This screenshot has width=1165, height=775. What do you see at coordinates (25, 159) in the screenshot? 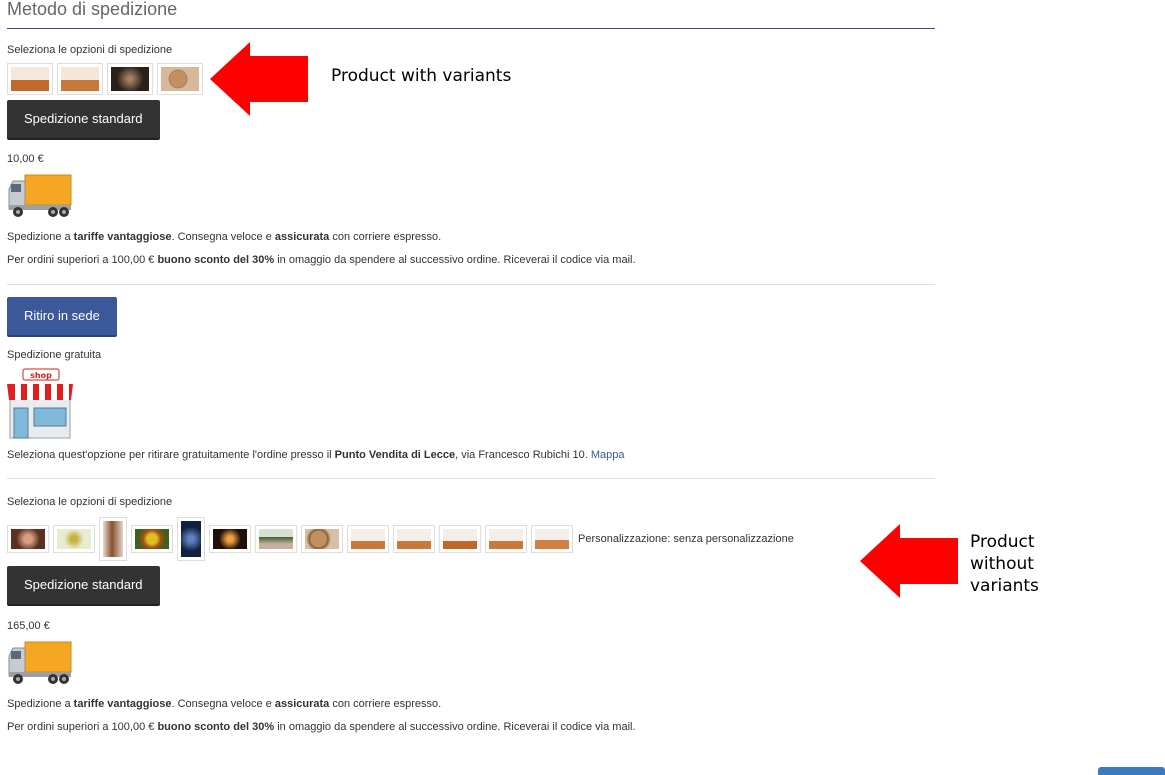
I see `shipping-price: 10,00 €` at bounding box center [25, 159].